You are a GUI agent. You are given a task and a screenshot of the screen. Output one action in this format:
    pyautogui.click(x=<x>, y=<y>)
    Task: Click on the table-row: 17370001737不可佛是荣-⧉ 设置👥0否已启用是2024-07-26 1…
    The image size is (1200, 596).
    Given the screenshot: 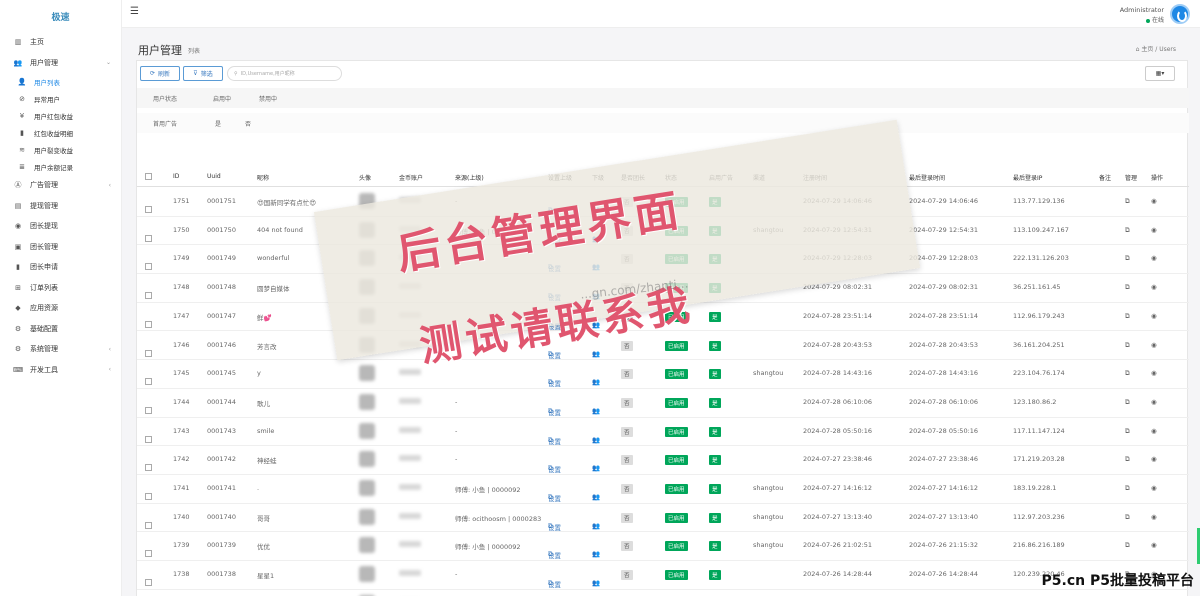 What is the action you would take?
    pyautogui.click(x=663, y=593)
    